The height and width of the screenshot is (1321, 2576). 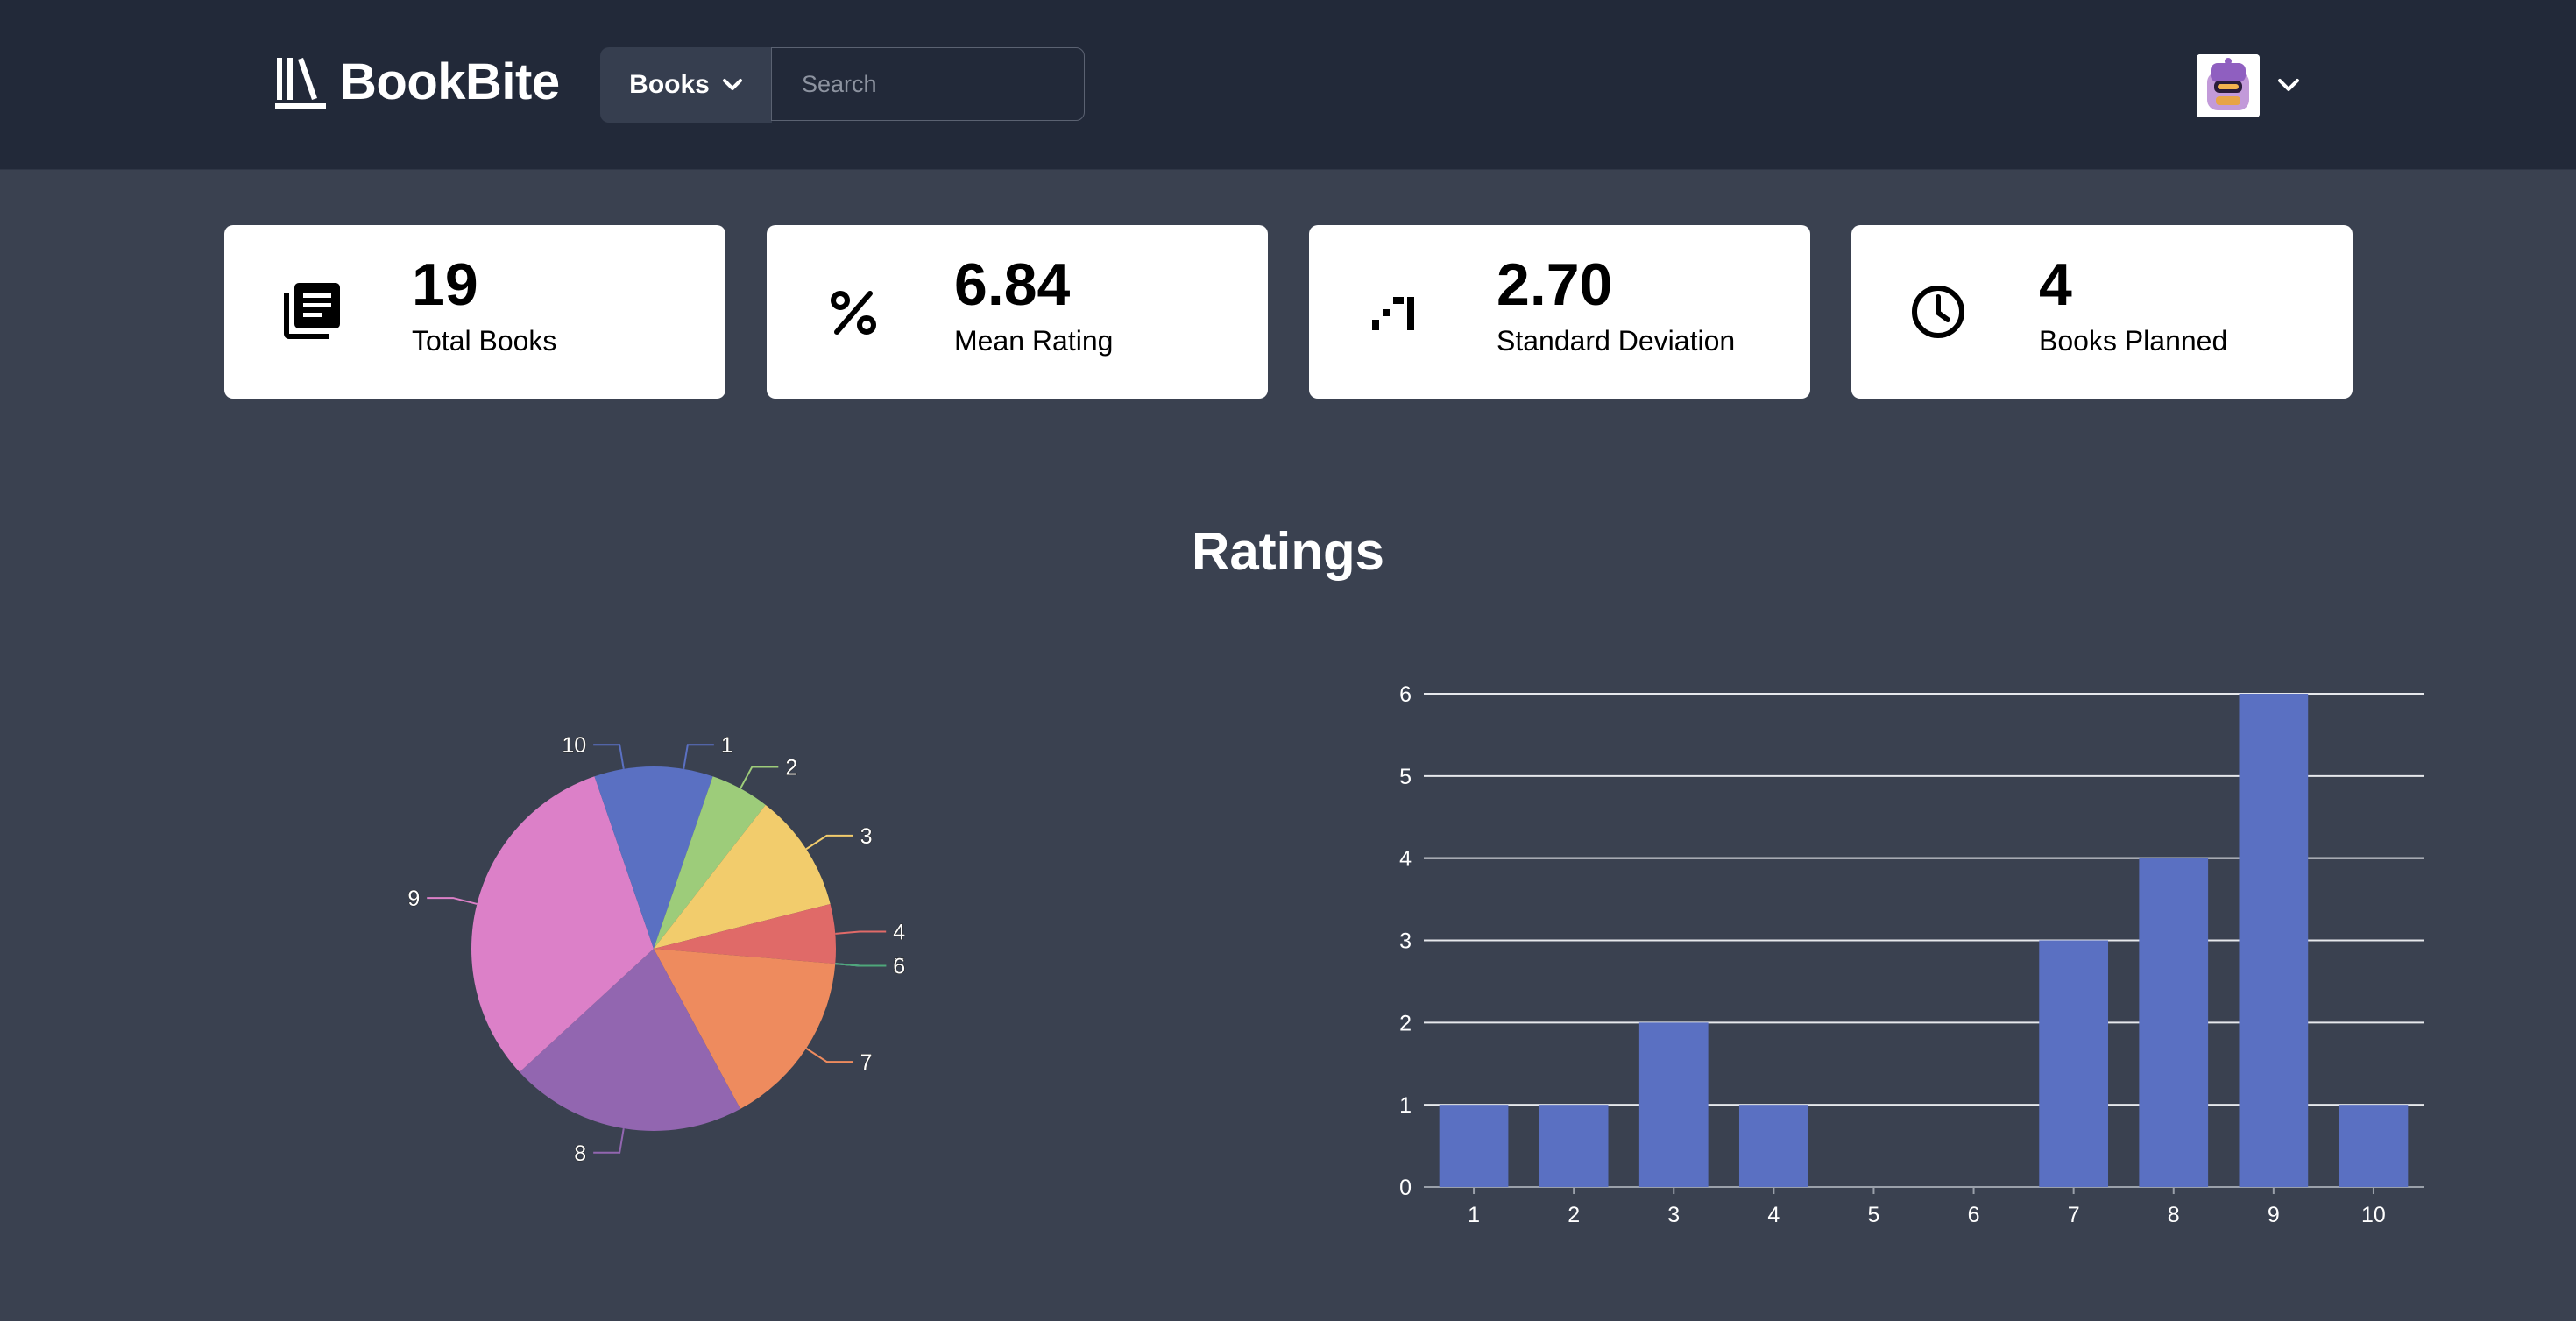 What do you see at coordinates (1393, 314) in the screenshot?
I see `stairs-icon` at bounding box center [1393, 314].